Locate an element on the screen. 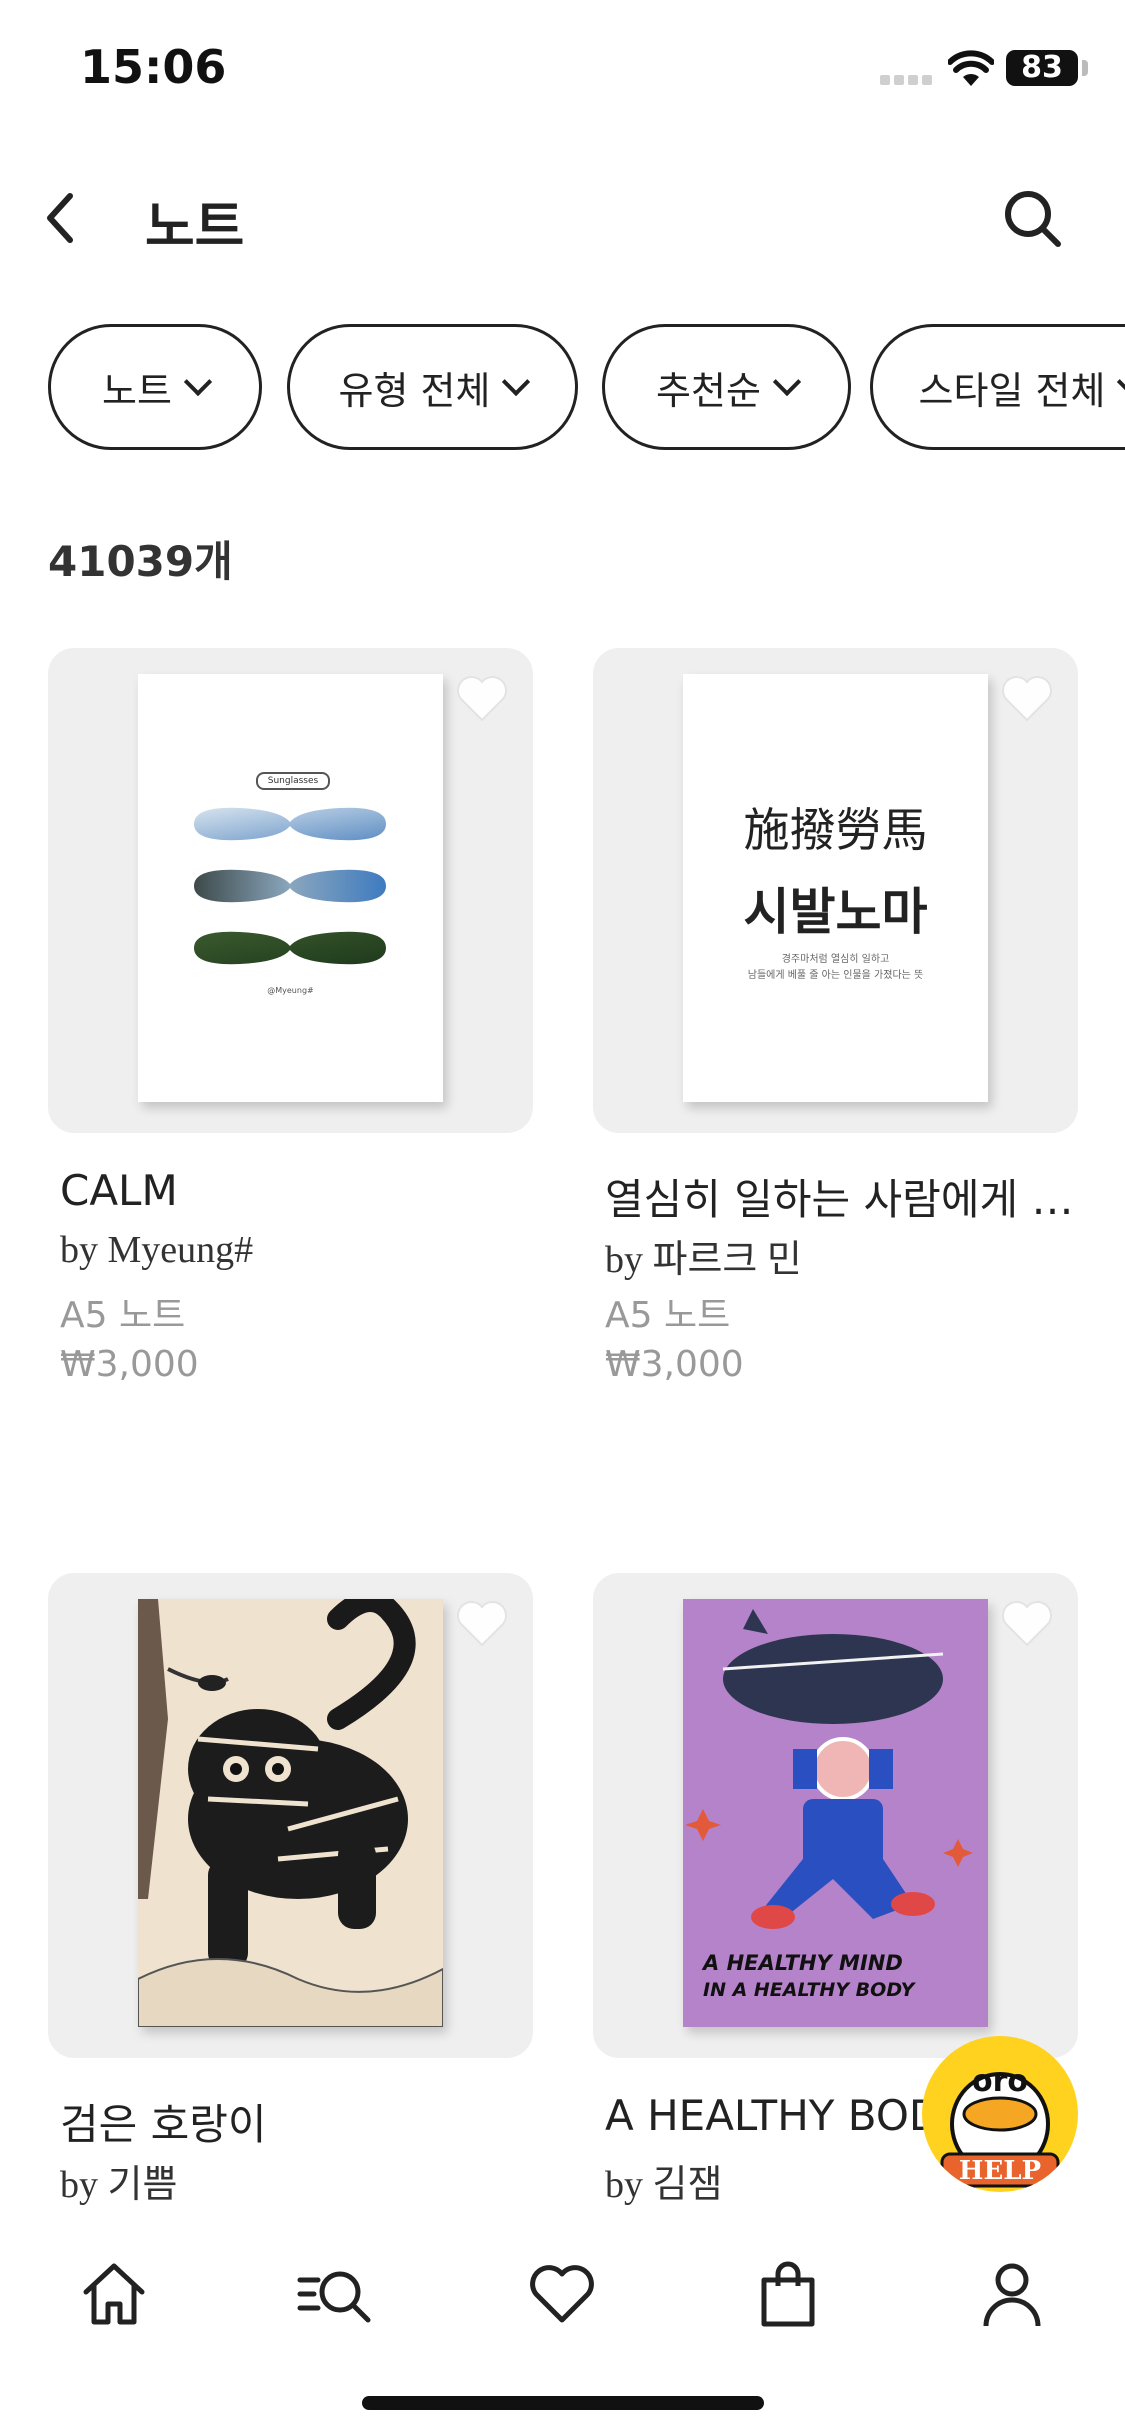  tiger-illustration is located at coordinates (290, 1813).